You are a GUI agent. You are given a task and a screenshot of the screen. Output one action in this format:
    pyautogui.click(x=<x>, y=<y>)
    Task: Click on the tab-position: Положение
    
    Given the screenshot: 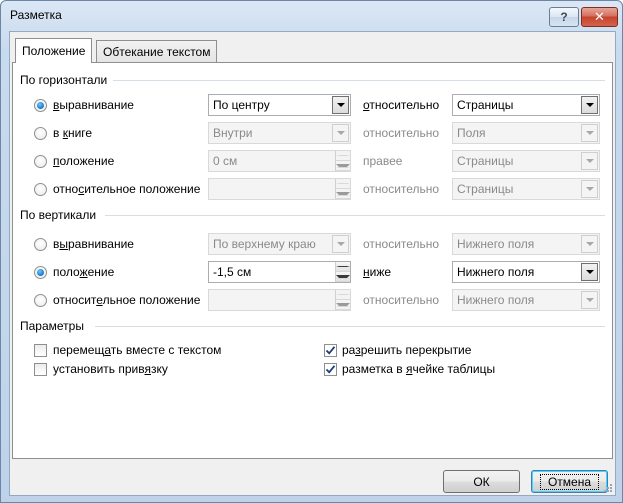 What is the action you would take?
    pyautogui.click(x=54, y=50)
    